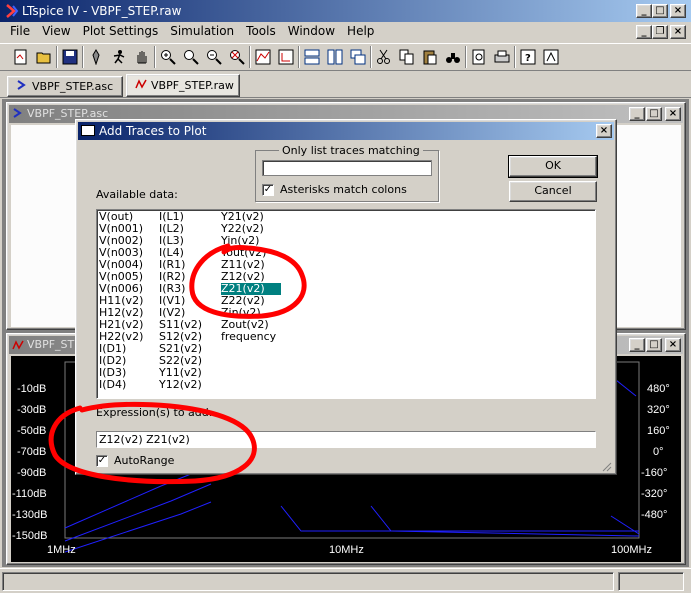 The height and width of the screenshot is (593, 691). What do you see at coordinates (32, 431) in the screenshot?
I see `y-tick-left: -50dB` at bounding box center [32, 431].